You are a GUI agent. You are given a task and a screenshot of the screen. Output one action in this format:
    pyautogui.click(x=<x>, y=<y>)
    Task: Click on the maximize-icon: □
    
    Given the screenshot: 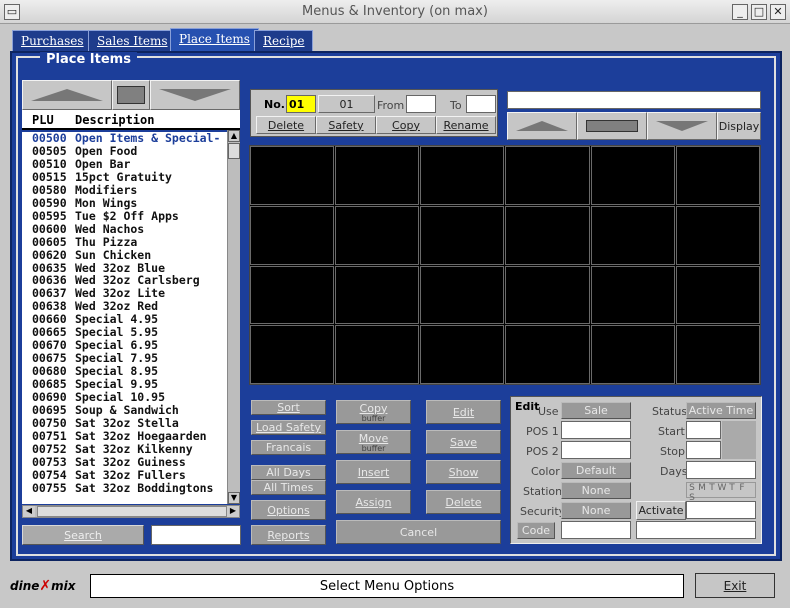 What is the action you would take?
    pyautogui.click(x=759, y=12)
    